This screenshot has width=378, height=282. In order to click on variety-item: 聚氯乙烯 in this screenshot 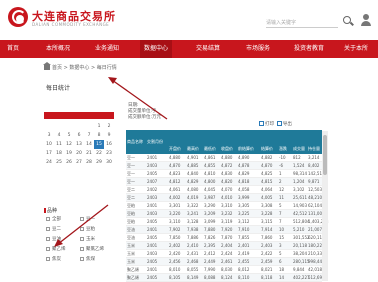, I will do `click(92, 250)`.